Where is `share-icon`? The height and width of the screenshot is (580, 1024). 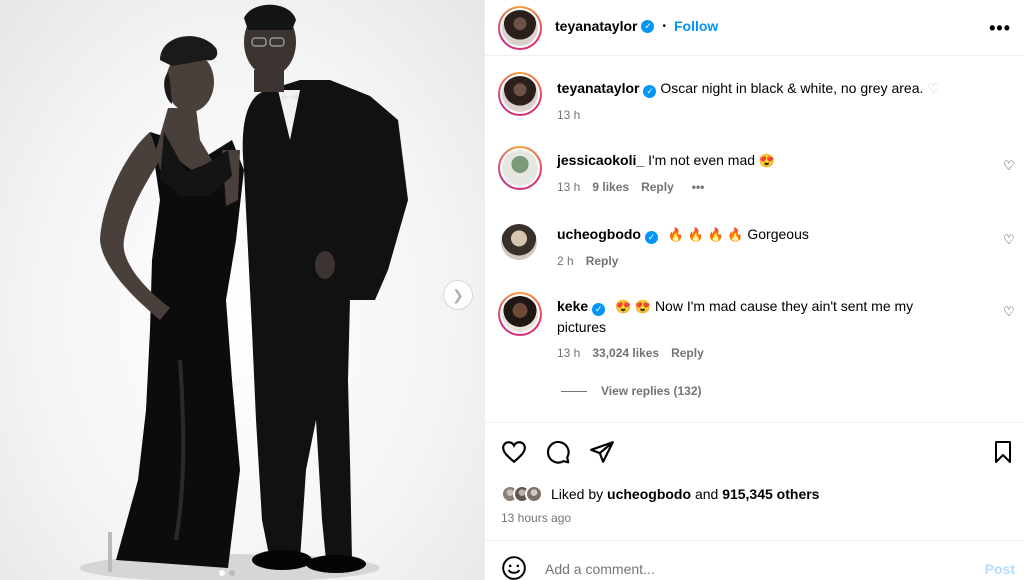
share-icon is located at coordinates (602, 452).